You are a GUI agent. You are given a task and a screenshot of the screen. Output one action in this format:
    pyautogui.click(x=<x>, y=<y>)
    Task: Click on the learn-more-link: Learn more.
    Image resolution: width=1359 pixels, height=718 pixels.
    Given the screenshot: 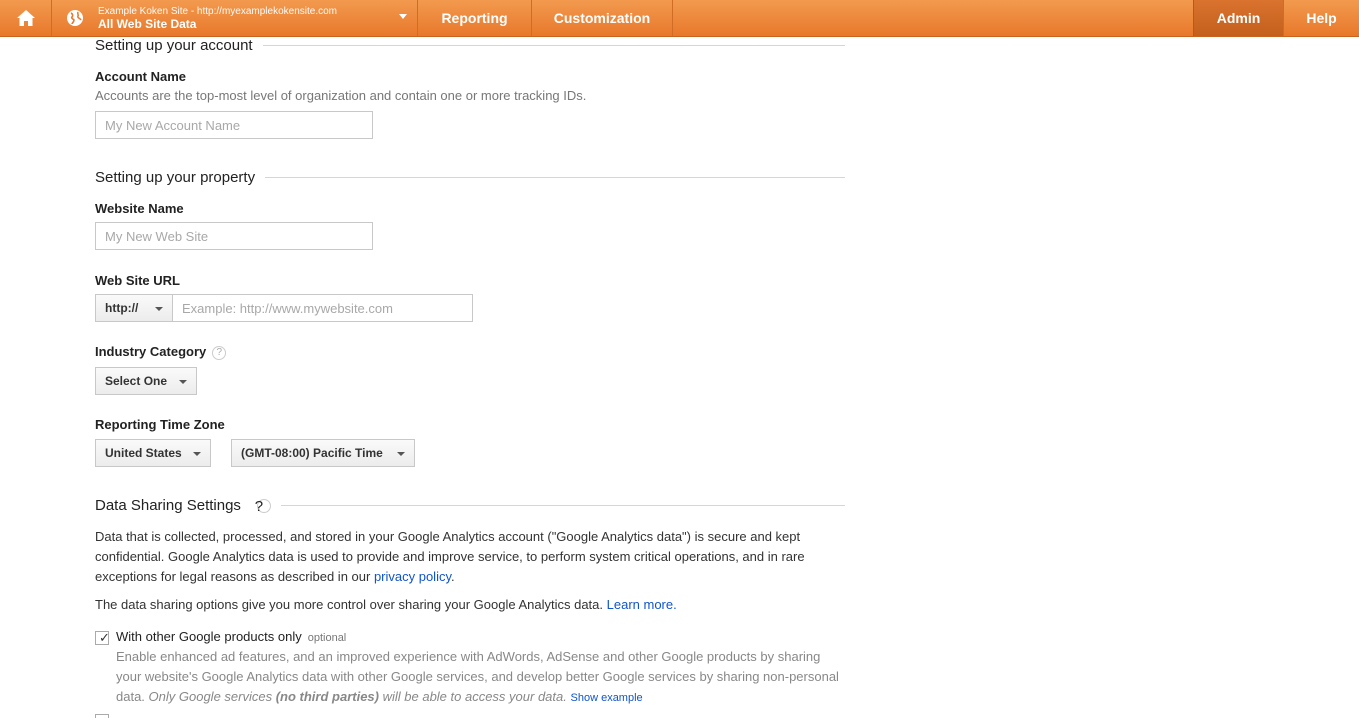 What is the action you would take?
    pyautogui.click(x=642, y=604)
    